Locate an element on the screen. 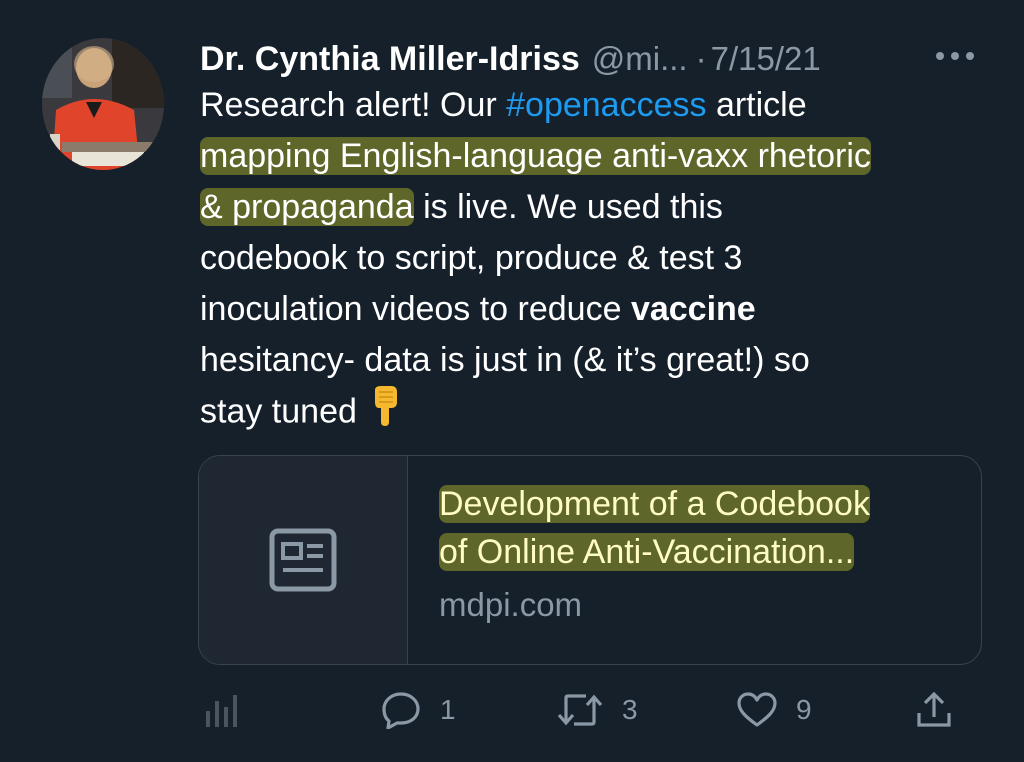 The image size is (1024, 762). tweet-line-5: inoculation videos to reduce vaccine is located at coordinates (478, 309).